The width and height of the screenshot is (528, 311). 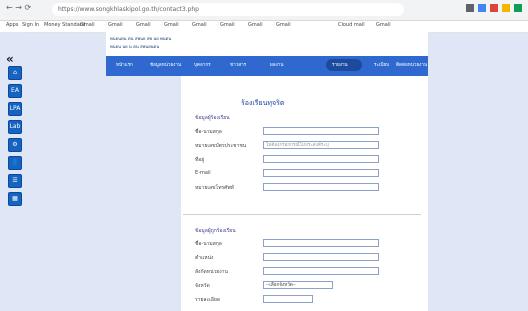 What do you see at coordinates (208, 132) in the screenshot?
I see `label-field1-1: ชื่อ-นามสกุล` at bounding box center [208, 132].